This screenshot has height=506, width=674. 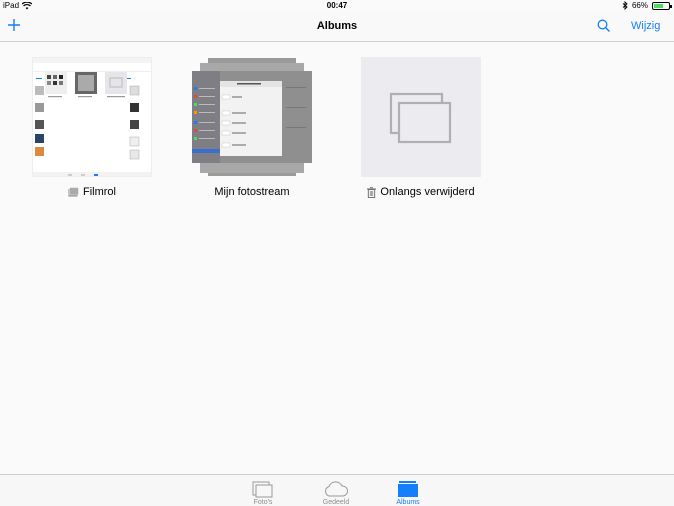 I want to click on album-my-photostream: Mijn fotostream, so click(x=252, y=127).